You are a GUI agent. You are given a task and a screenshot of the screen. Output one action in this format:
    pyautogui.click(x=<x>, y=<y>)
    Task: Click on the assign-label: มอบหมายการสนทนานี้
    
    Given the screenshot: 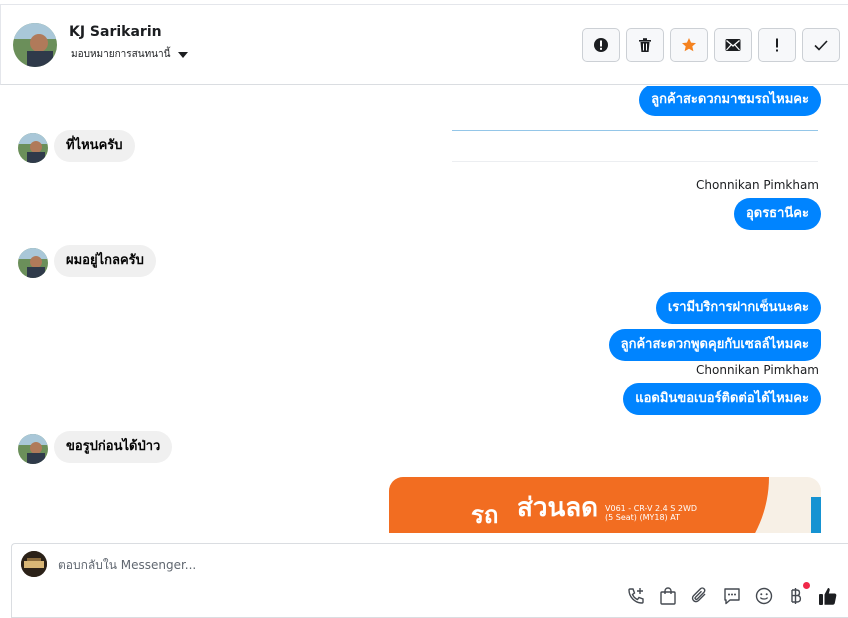 What is the action you would take?
    pyautogui.click(x=121, y=54)
    